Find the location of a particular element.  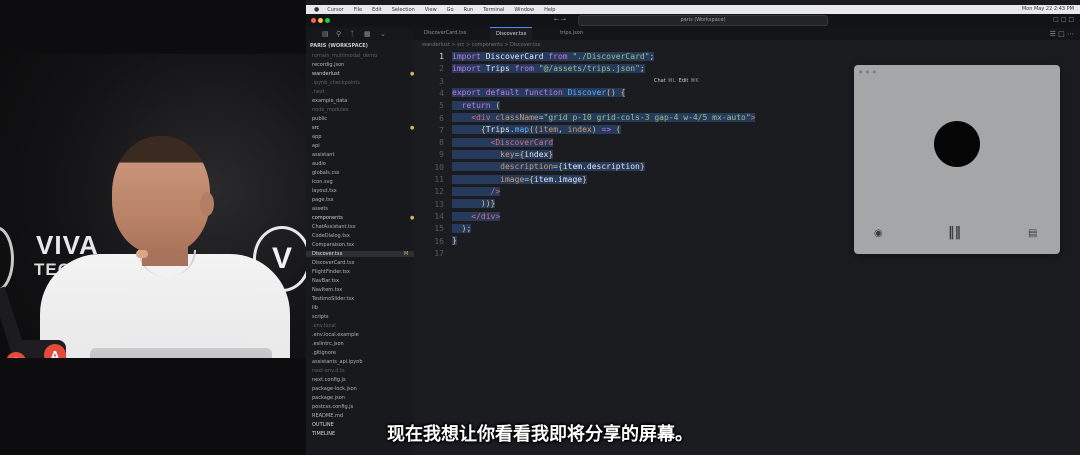

menu-selection: Selection is located at coordinates (403, 10).